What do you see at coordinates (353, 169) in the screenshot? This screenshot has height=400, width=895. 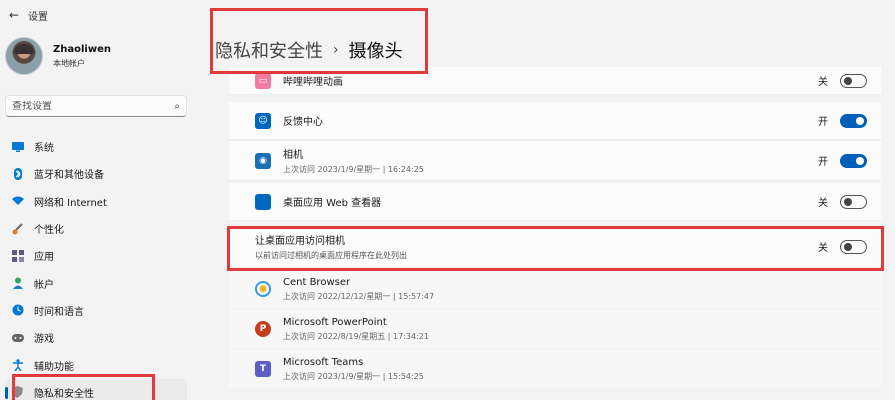 I see `last-accessed: 上次访问 2023/1/9/星期一 | 16:24:25` at bounding box center [353, 169].